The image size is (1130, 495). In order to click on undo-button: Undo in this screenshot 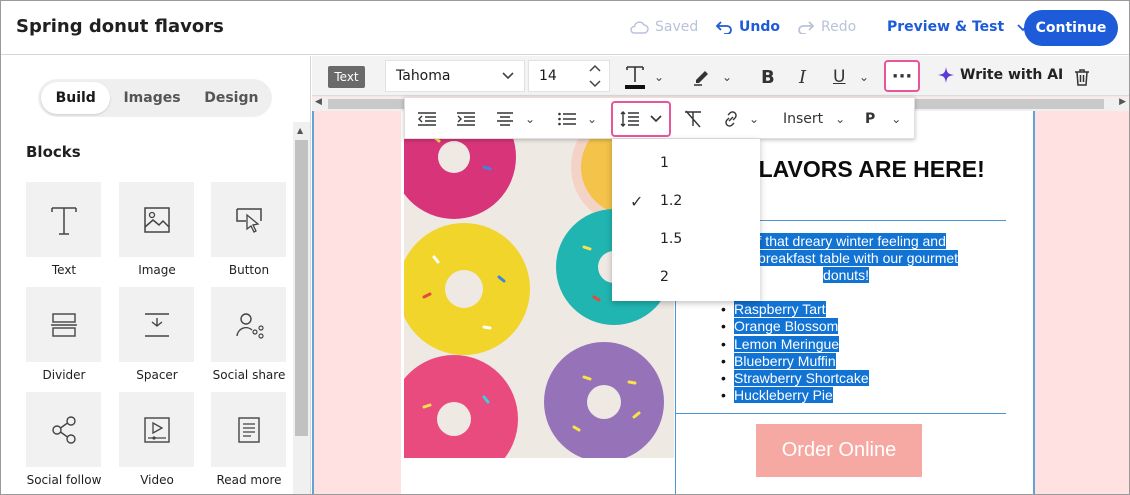, I will do `click(747, 27)`.